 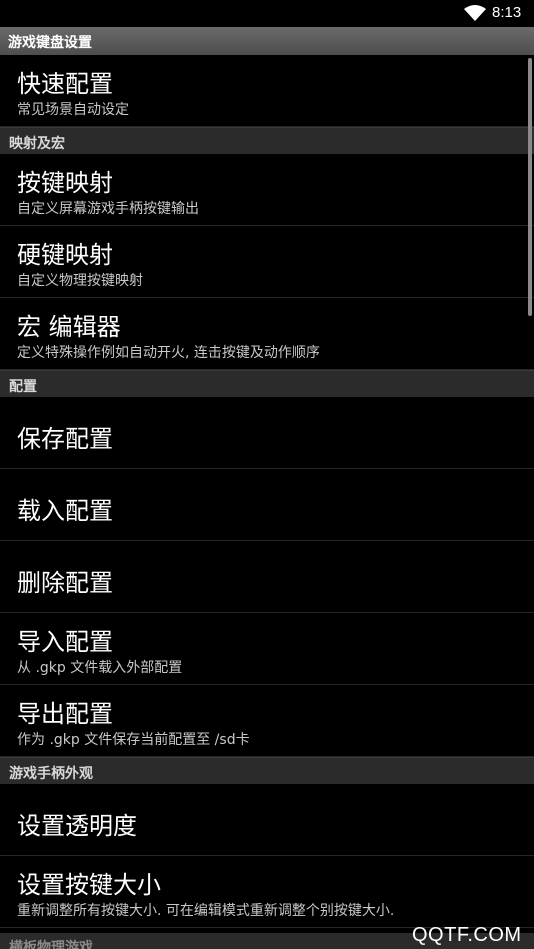 I want to click on settings-item-title: 导入配置, so click(x=65, y=642).